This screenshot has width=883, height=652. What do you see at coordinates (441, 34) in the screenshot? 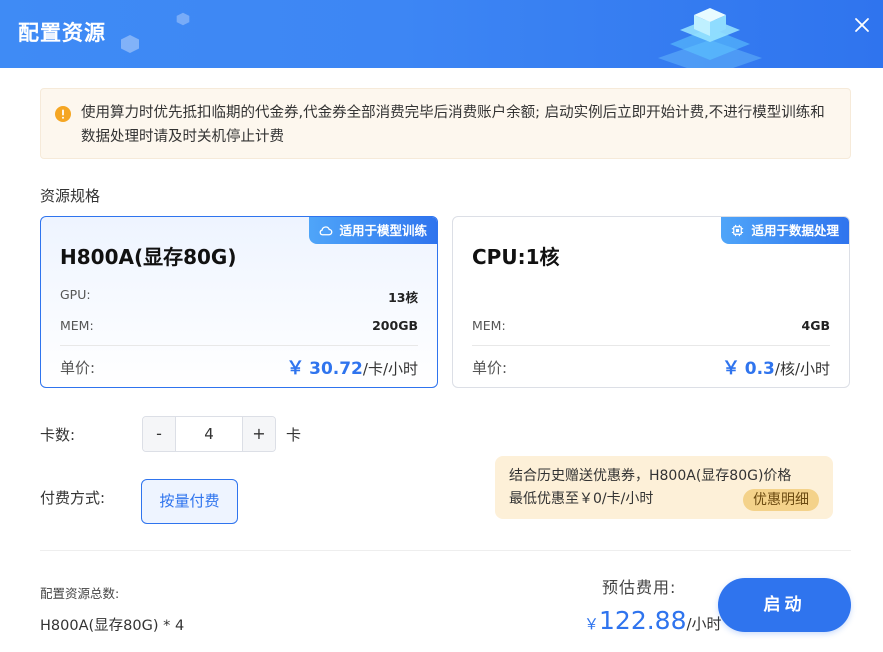
I see `dialog-header: 配置资源` at bounding box center [441, 34].